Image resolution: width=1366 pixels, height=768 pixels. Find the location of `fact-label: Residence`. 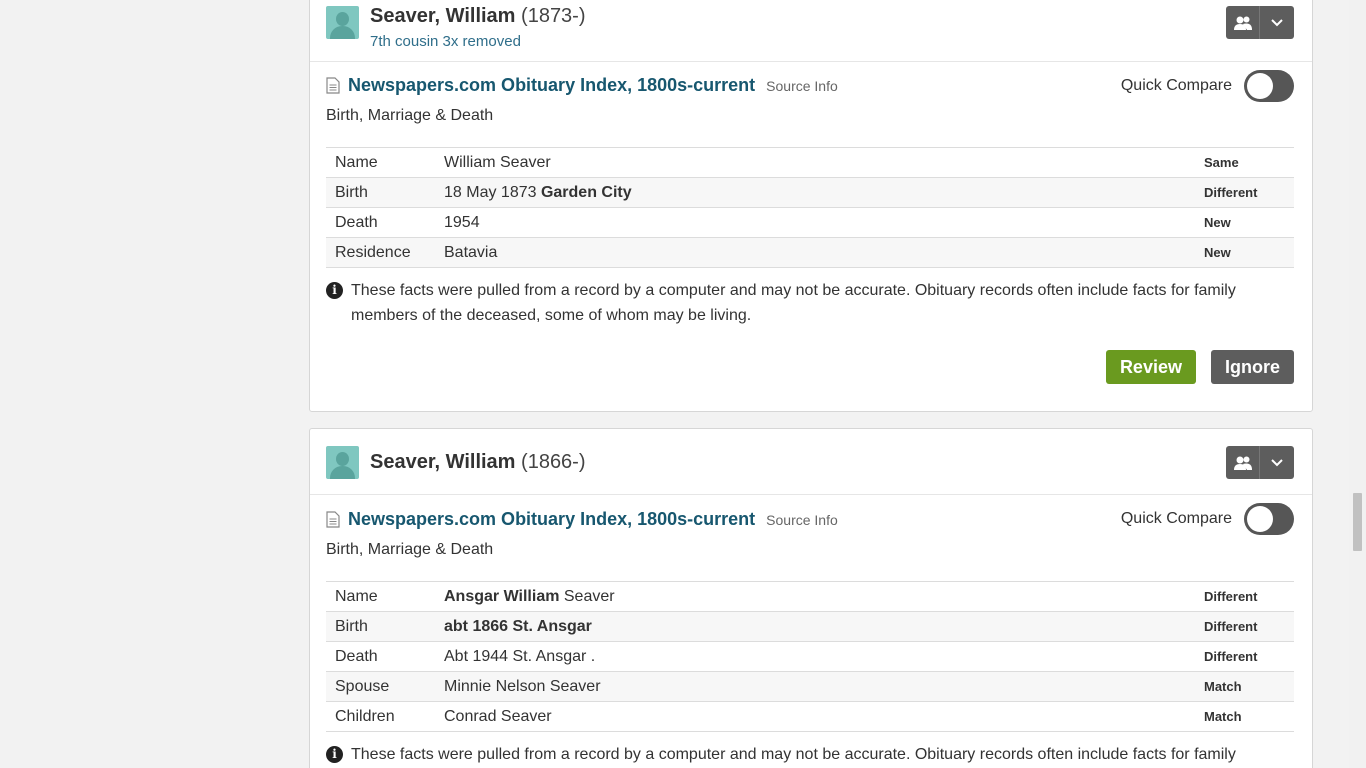

fact-label: Residence is located at coordinates (373, 252).